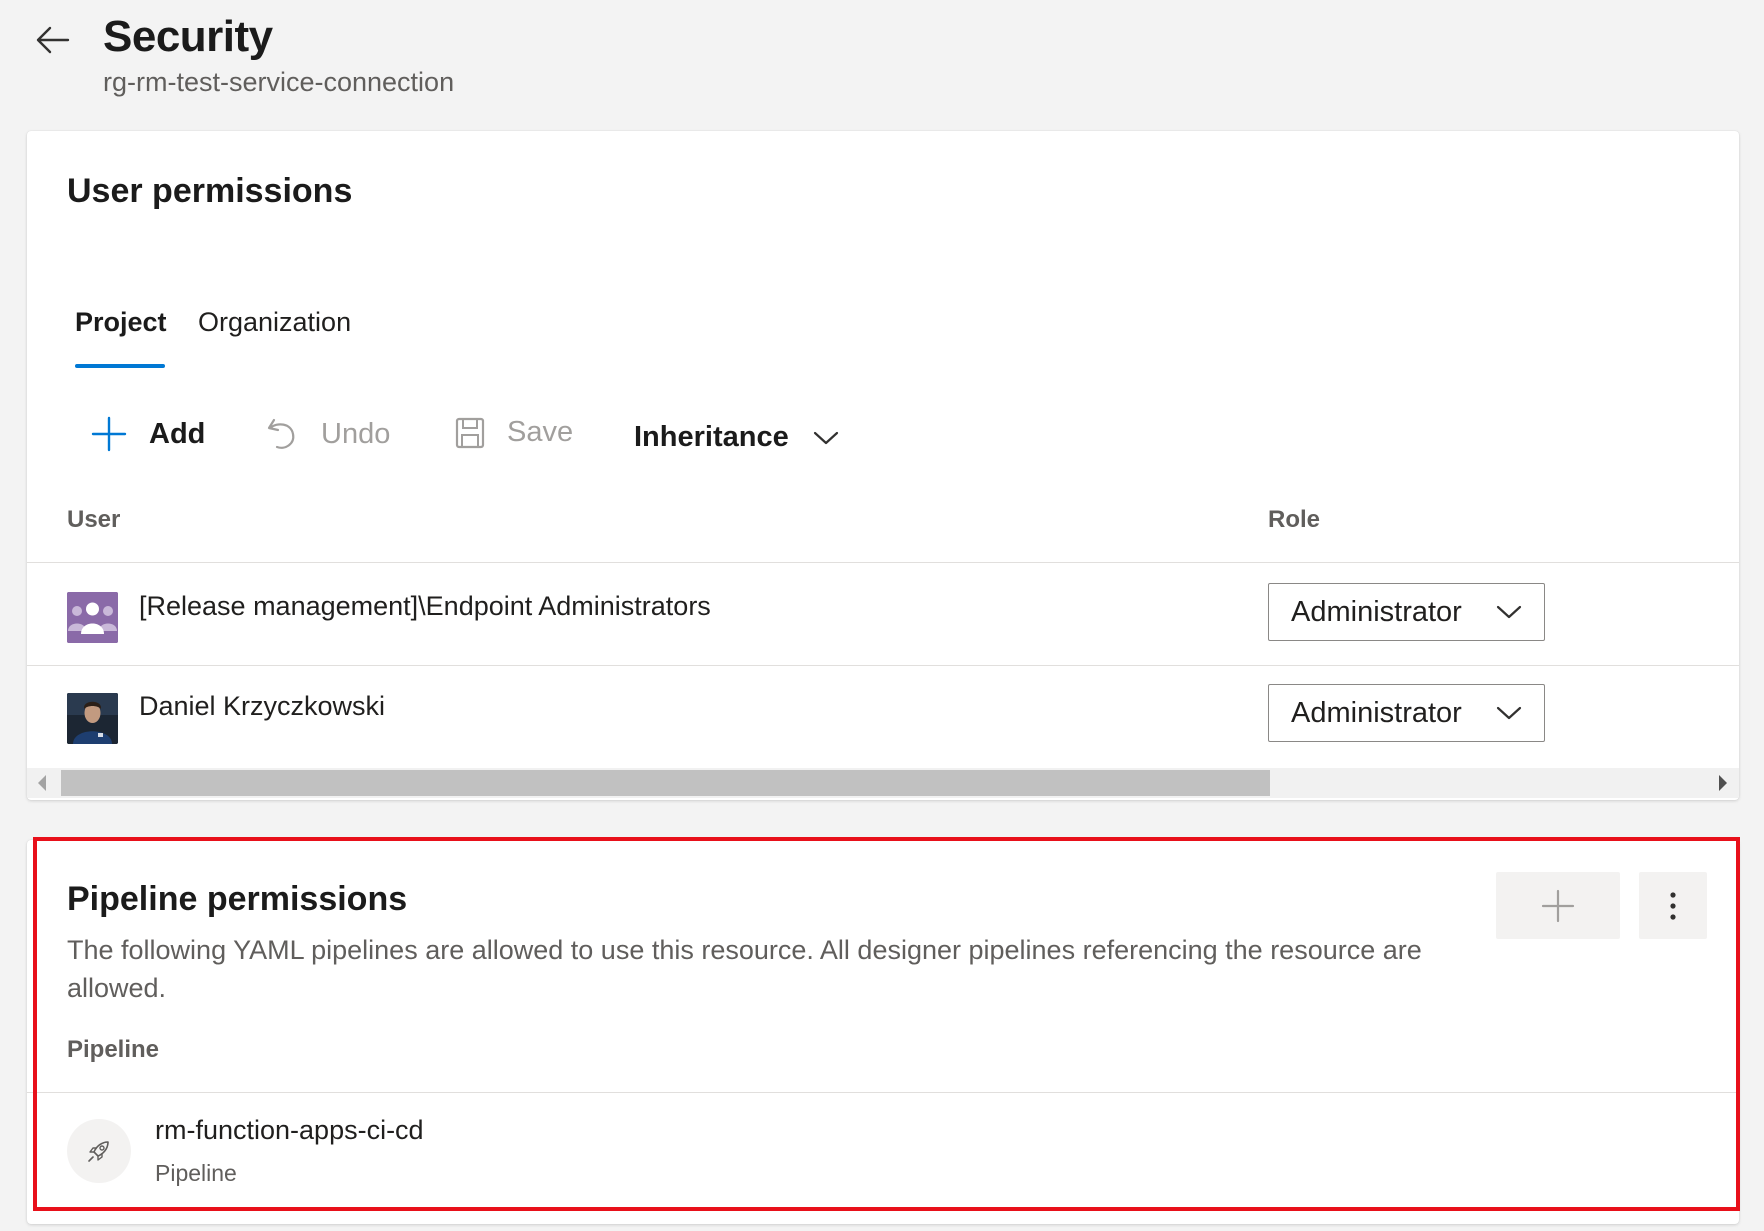 Image resolution: width=1764 pixels, height=1231 pixels. What do you see at coordinates (883, 665) in the screenshot?
I see `row-divider` at bounding box center [883, 665].